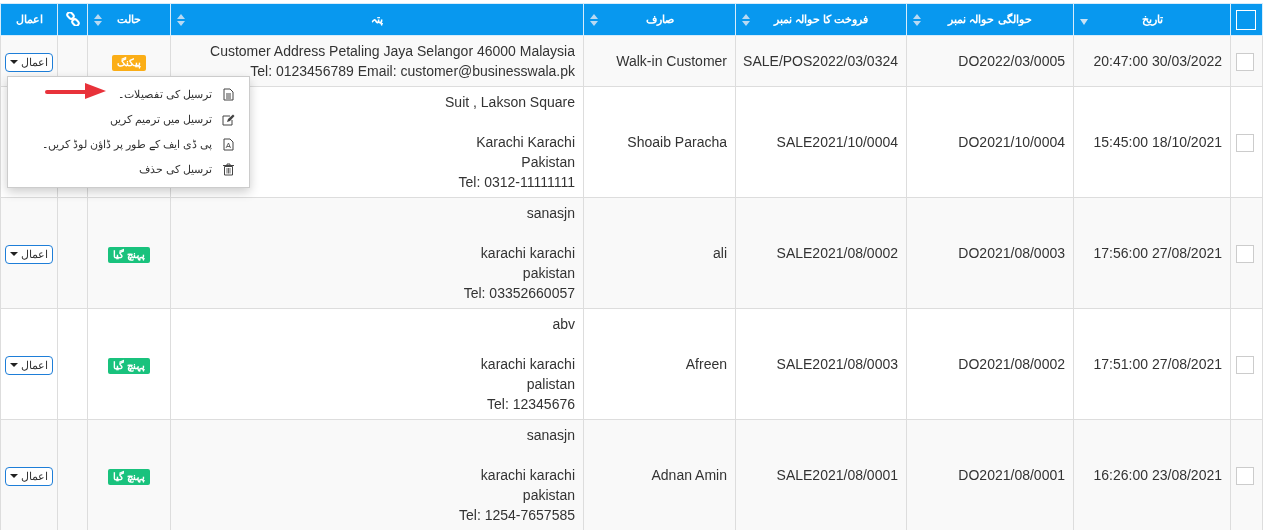  What do you see at coordinates (550, 384) in the screenshot?
I see `address-line: palistan` at bounding box center [550, 384].